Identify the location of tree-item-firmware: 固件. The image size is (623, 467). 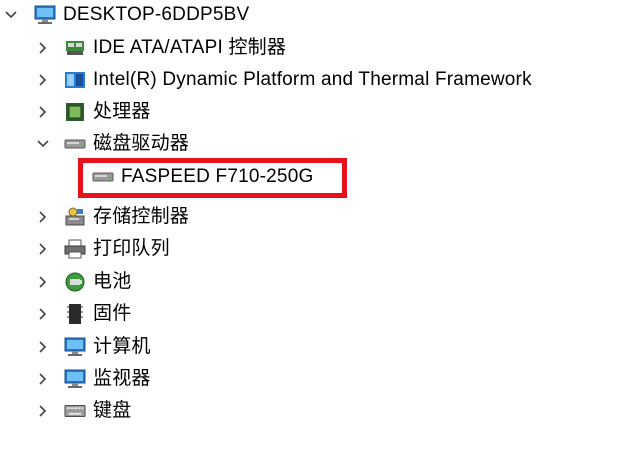
(83, 314).